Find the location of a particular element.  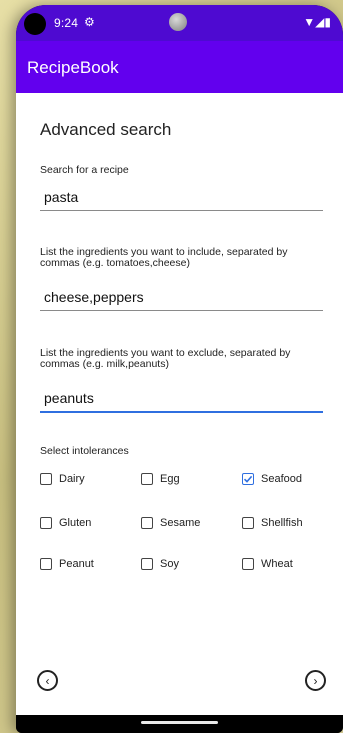

intolerance-seafood: Seafood is located at coordinates (272, 479).